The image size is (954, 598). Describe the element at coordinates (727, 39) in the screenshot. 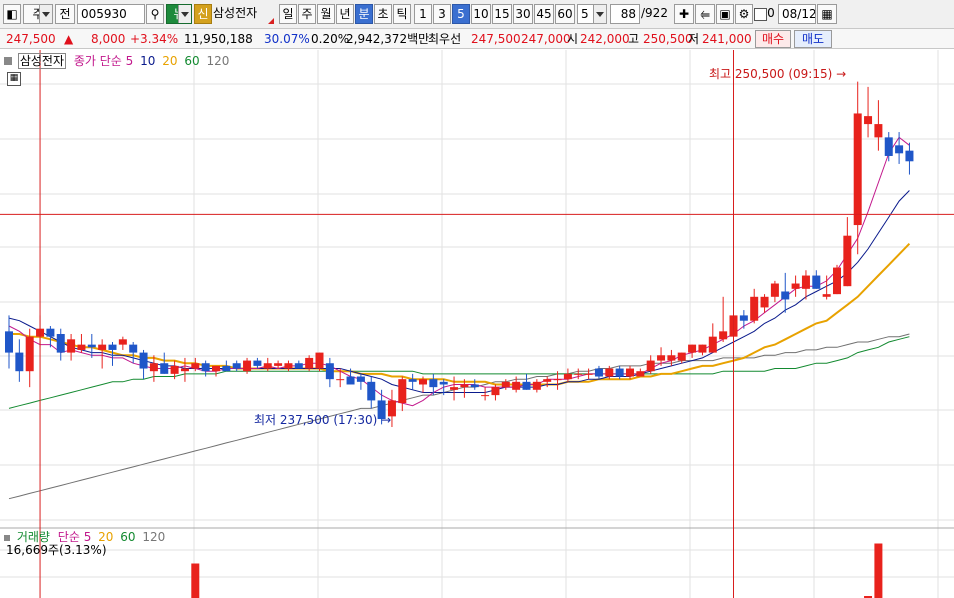

I see `low-price: 241,000` at that location.